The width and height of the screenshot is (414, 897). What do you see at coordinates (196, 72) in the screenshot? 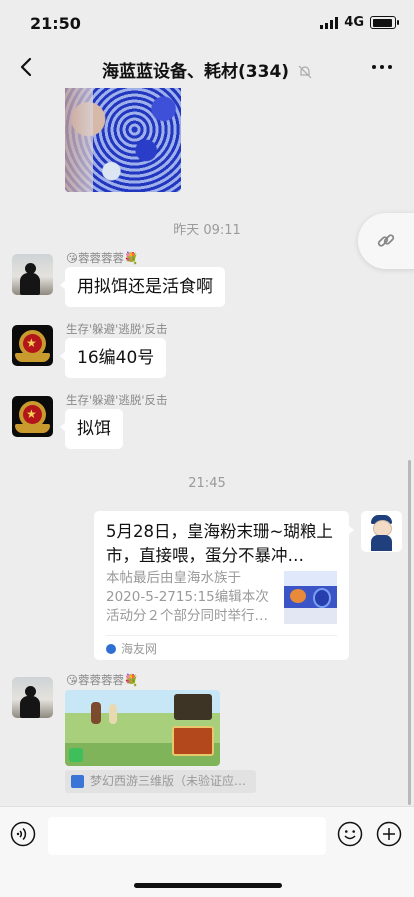
I see `chat-title-text: 海蓝蓝设备、耗材(334)` at bounding box center [196, 72].